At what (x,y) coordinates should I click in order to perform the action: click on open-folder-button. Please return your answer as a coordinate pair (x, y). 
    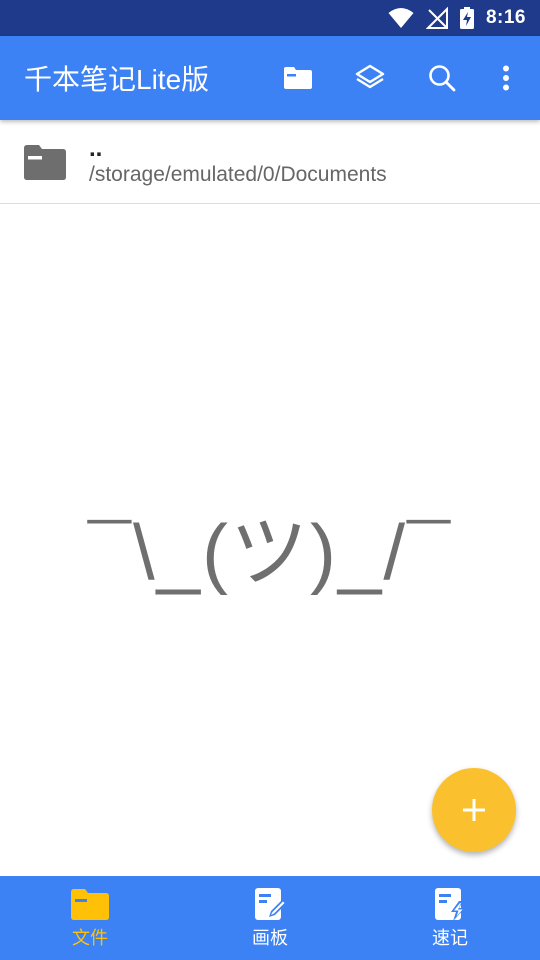
    Looking at the image, I should click on (298, 78).